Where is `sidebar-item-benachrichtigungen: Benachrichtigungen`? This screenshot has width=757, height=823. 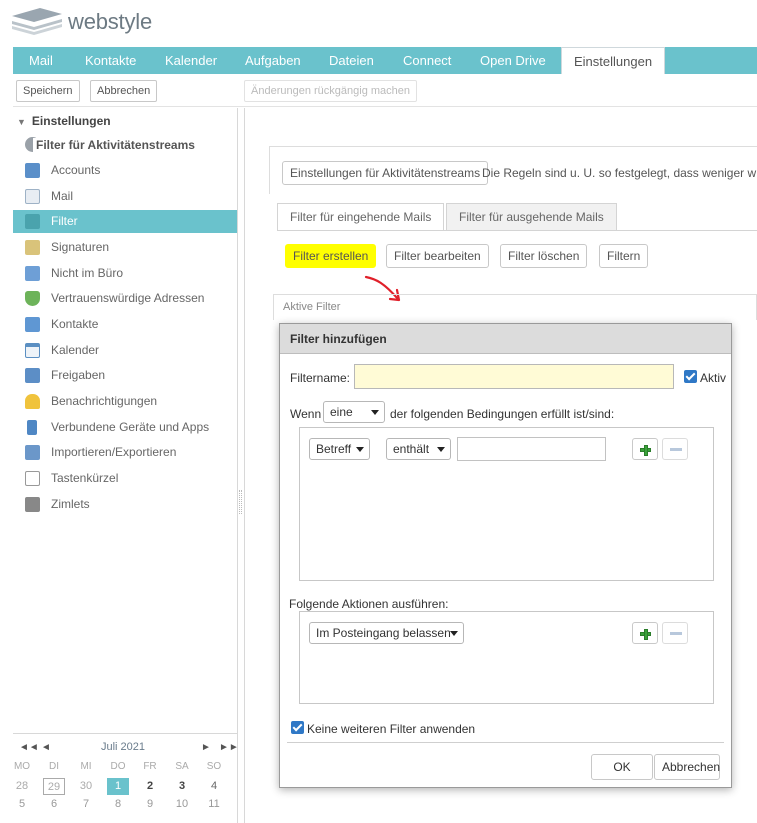
sidebar-item-benachrichtigungen: Benachrichtigungen is located at coordinates (125, 401).